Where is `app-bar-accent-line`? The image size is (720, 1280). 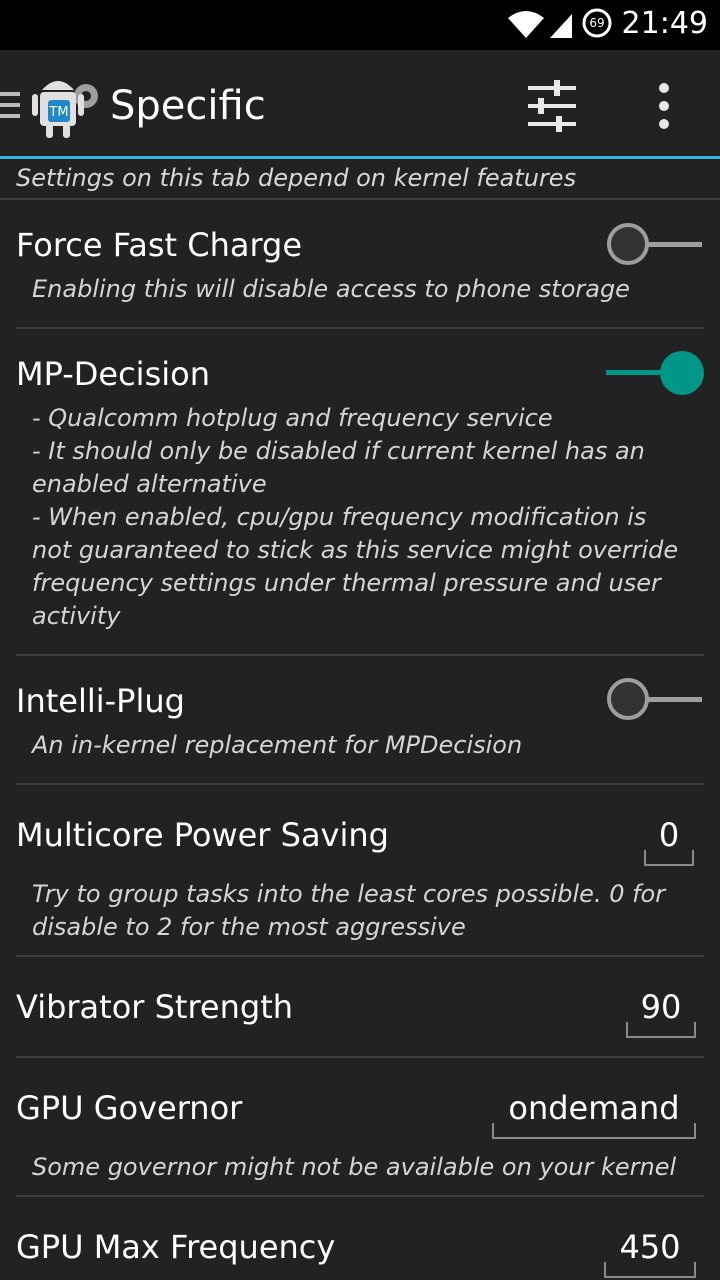 app-bar-accent-line is located at coordinates (360, 157).